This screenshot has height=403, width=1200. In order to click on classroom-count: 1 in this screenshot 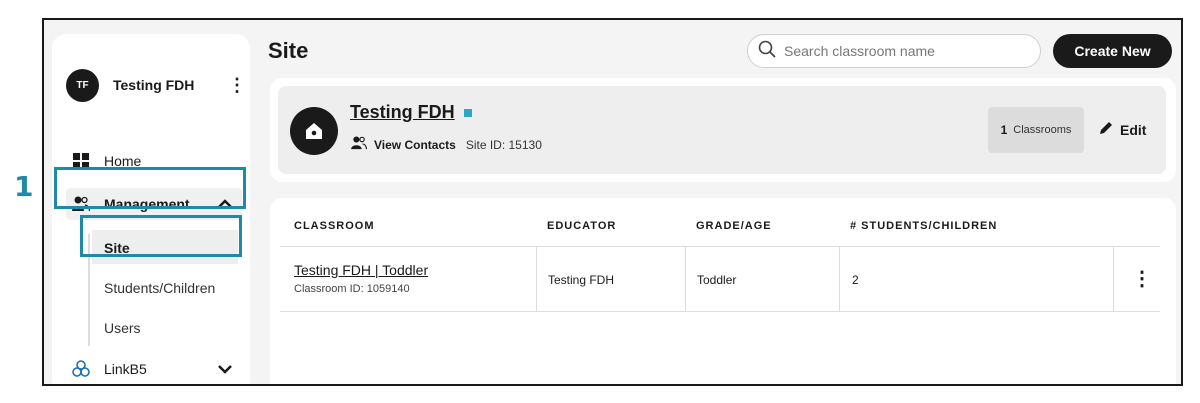, I will do `click(1004, 130)`.